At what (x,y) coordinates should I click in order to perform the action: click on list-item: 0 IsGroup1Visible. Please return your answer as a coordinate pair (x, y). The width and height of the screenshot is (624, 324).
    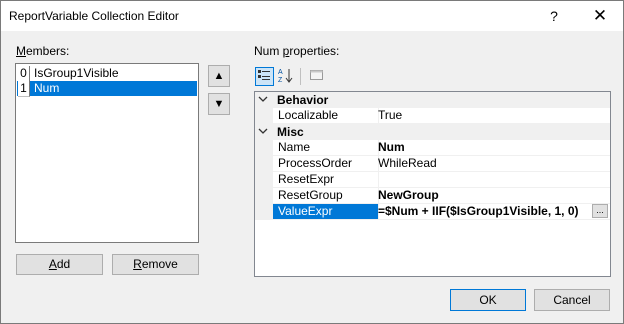
    Looking at the image, I should click on (107, 74).